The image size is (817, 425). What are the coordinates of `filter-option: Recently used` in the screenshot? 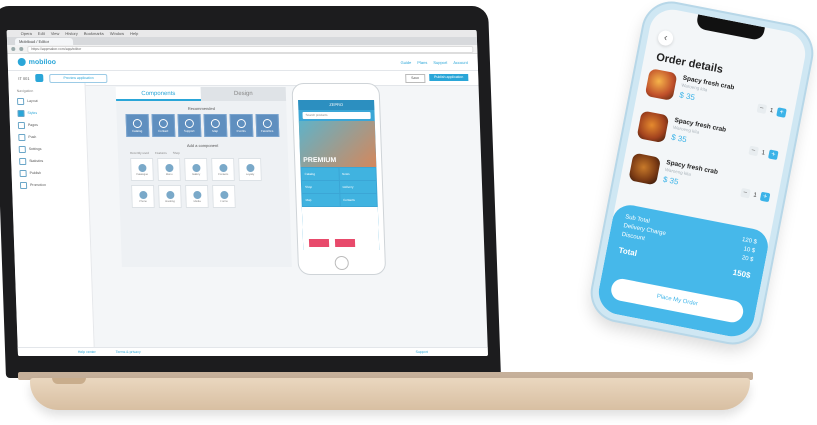 It's located at (139, 153).